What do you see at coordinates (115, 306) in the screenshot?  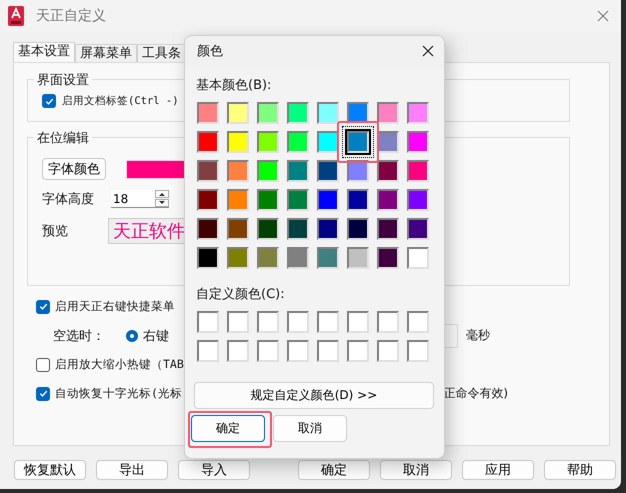 I see `checkbox-label: 启用天正右键快捷菜单` at bounding box center [115, 306].